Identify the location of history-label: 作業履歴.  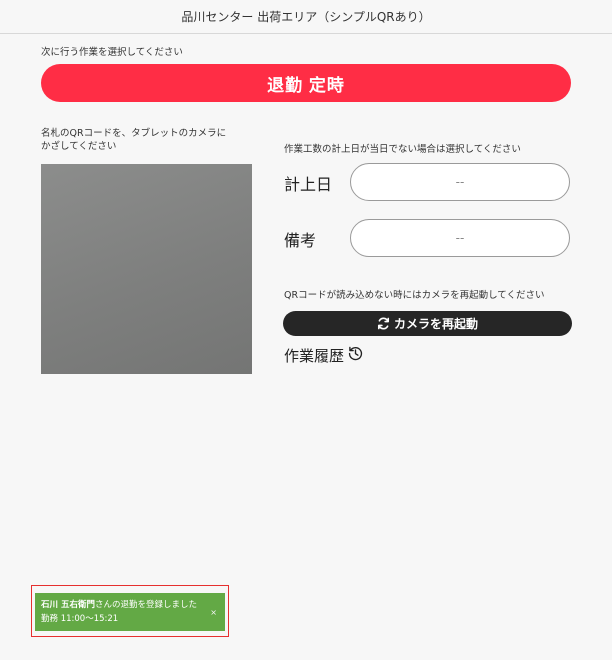
(314, 356).